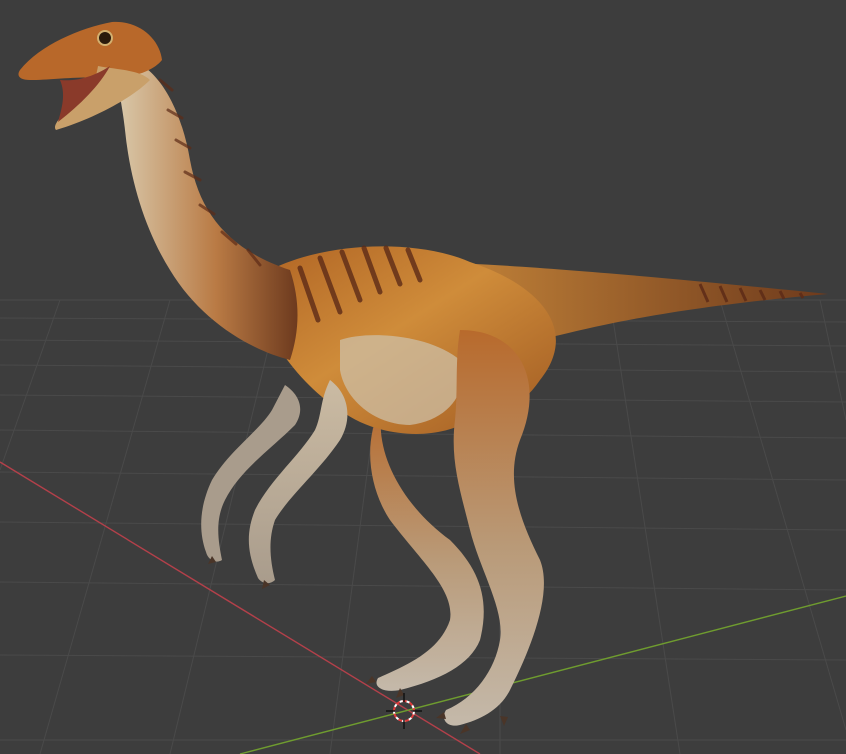 The width and height of the screenshot is (846, 754). I want to click on dinosaur-leg-near, so click(493, 528).